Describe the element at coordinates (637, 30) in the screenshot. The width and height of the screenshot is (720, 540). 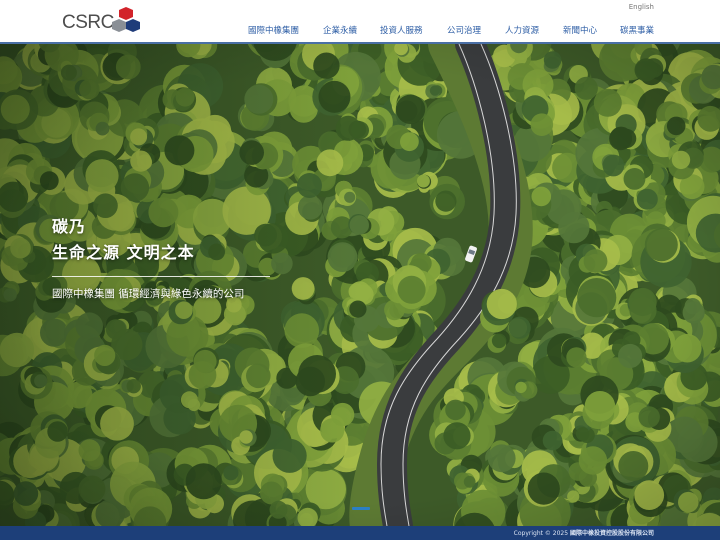
I see `nav-item-carbon-black: 碳黑事業` at that location.